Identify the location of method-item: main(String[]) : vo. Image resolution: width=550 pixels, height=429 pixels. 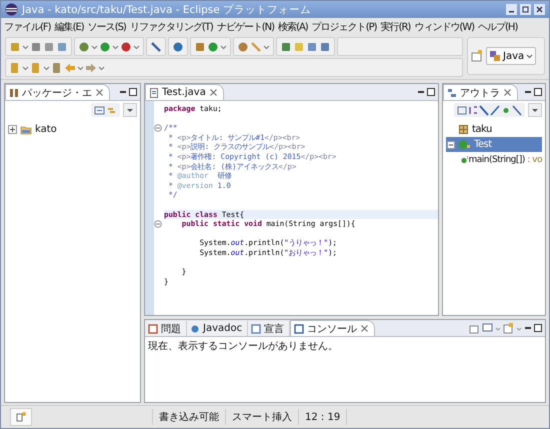
(505, 159).